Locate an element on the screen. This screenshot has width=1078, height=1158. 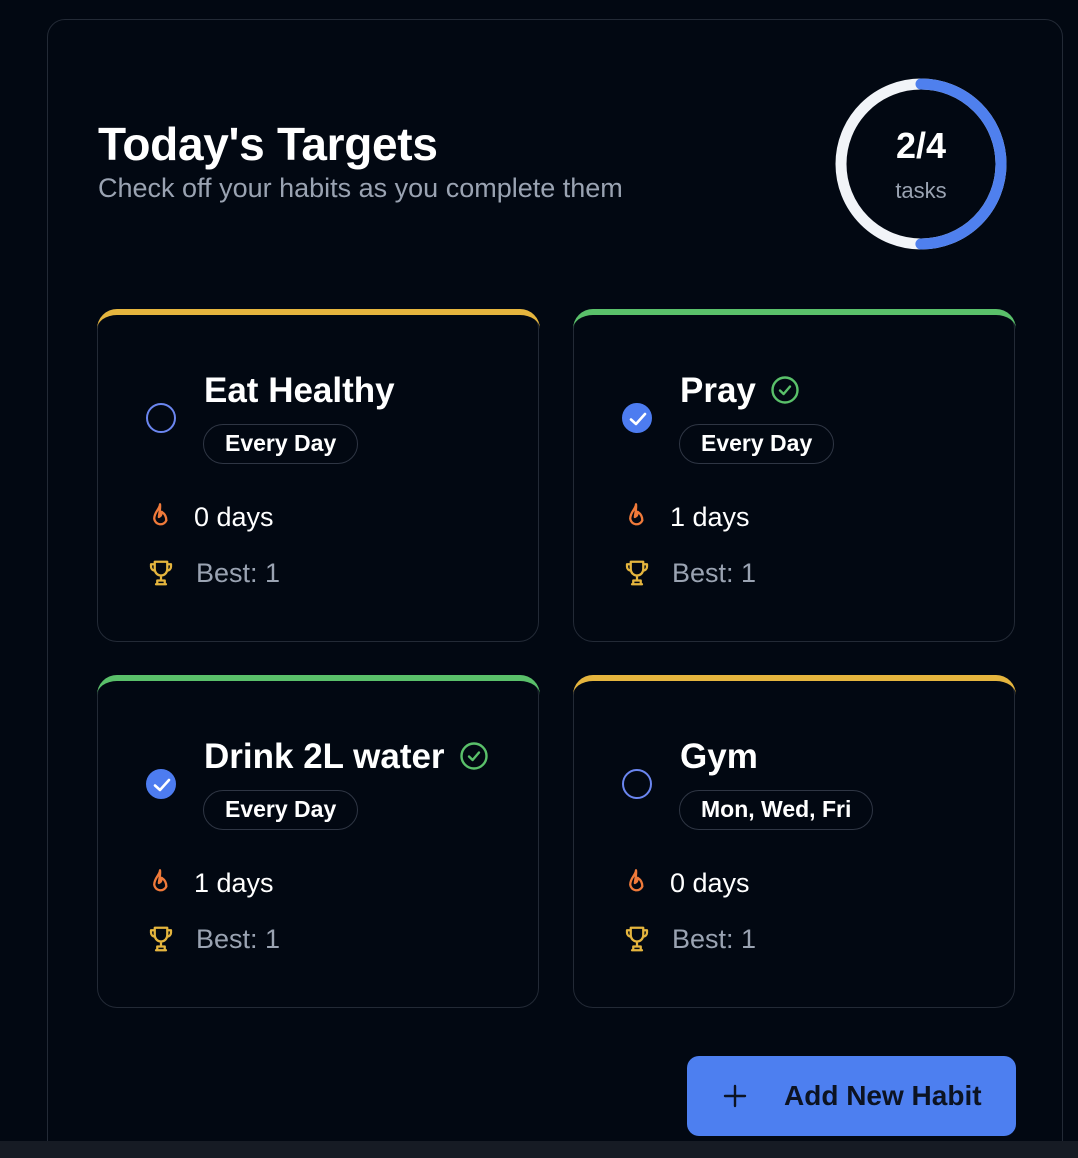
habit-name: Eat Healthy is located at coordinates (299, 391).